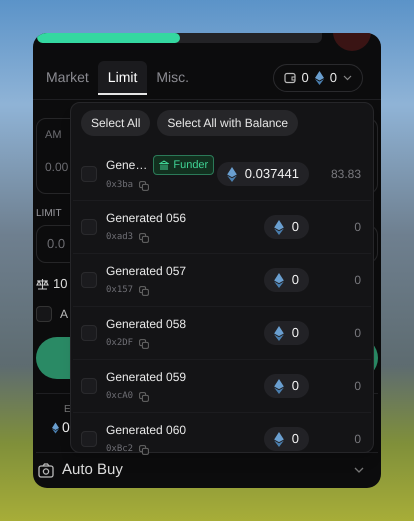 This screenshot has width=414, height=521. Describe the element at coordinates (67, 78) in the screenshot. I see `tab: Market` at that location.